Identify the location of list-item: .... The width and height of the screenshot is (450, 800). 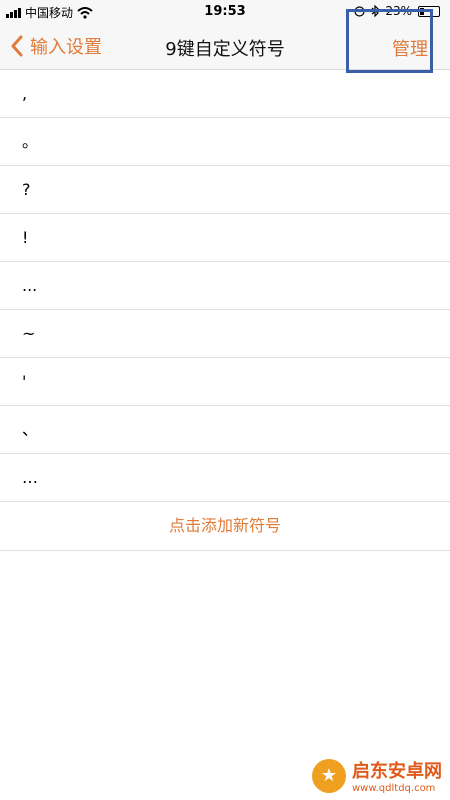
(225, 286).